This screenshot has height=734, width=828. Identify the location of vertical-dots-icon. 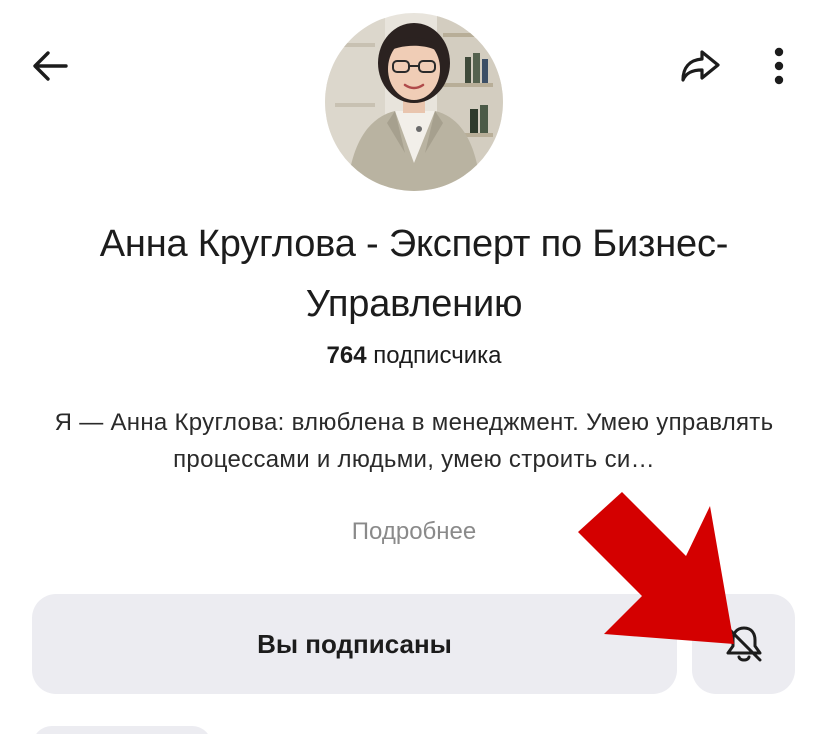
(779, 66).